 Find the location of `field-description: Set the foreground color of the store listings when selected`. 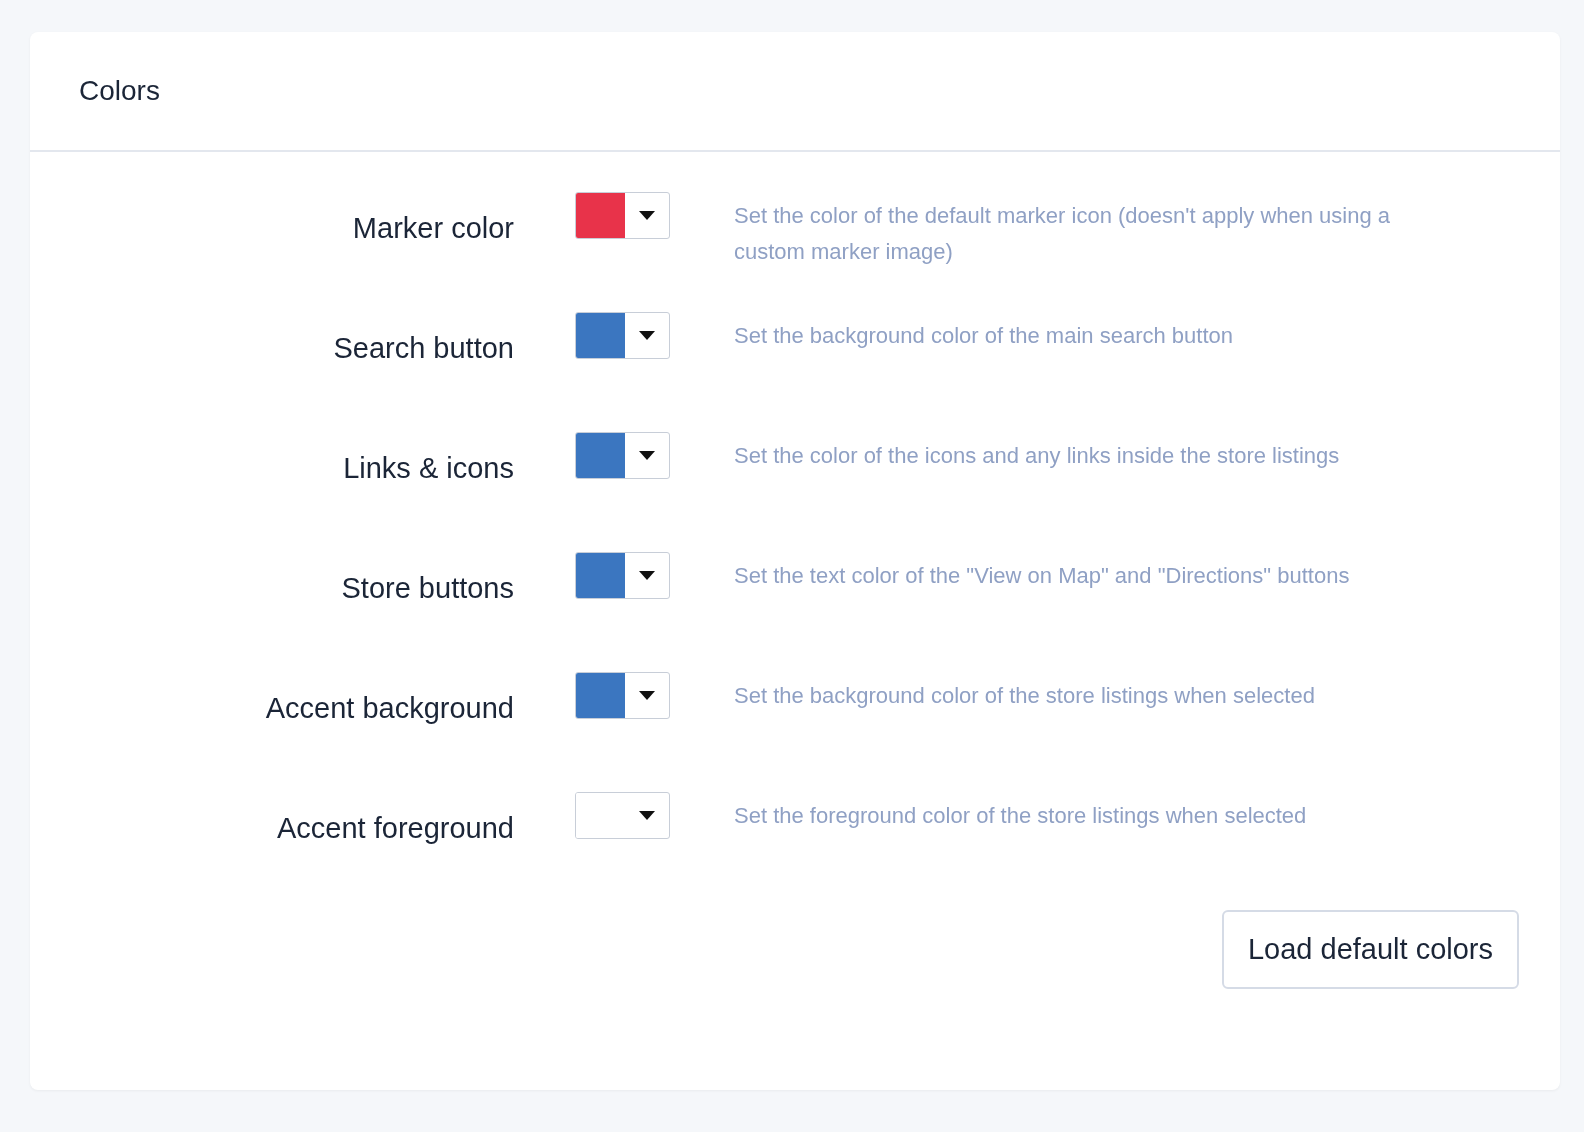

field-description: Set the foreground color of the store listings when selected is located at coordinates (1021, 816).